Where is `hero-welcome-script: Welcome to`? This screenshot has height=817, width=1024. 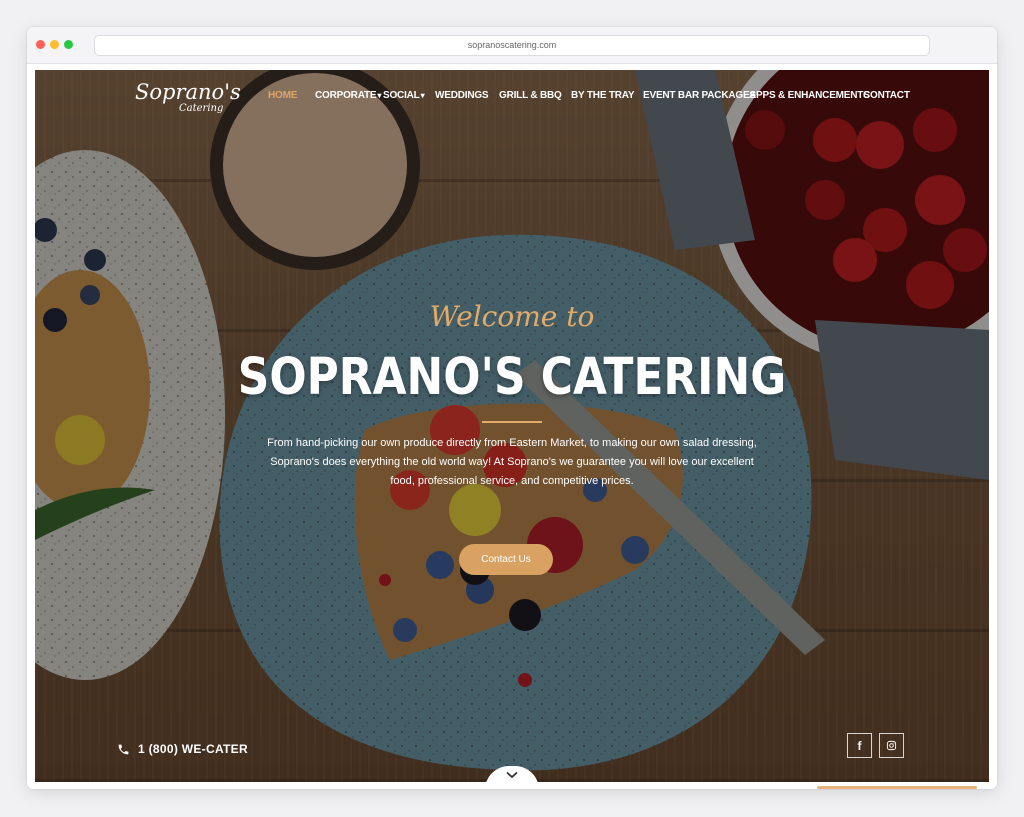 hero-welcome-script: Welcome to is located at coordinates (512, 316).